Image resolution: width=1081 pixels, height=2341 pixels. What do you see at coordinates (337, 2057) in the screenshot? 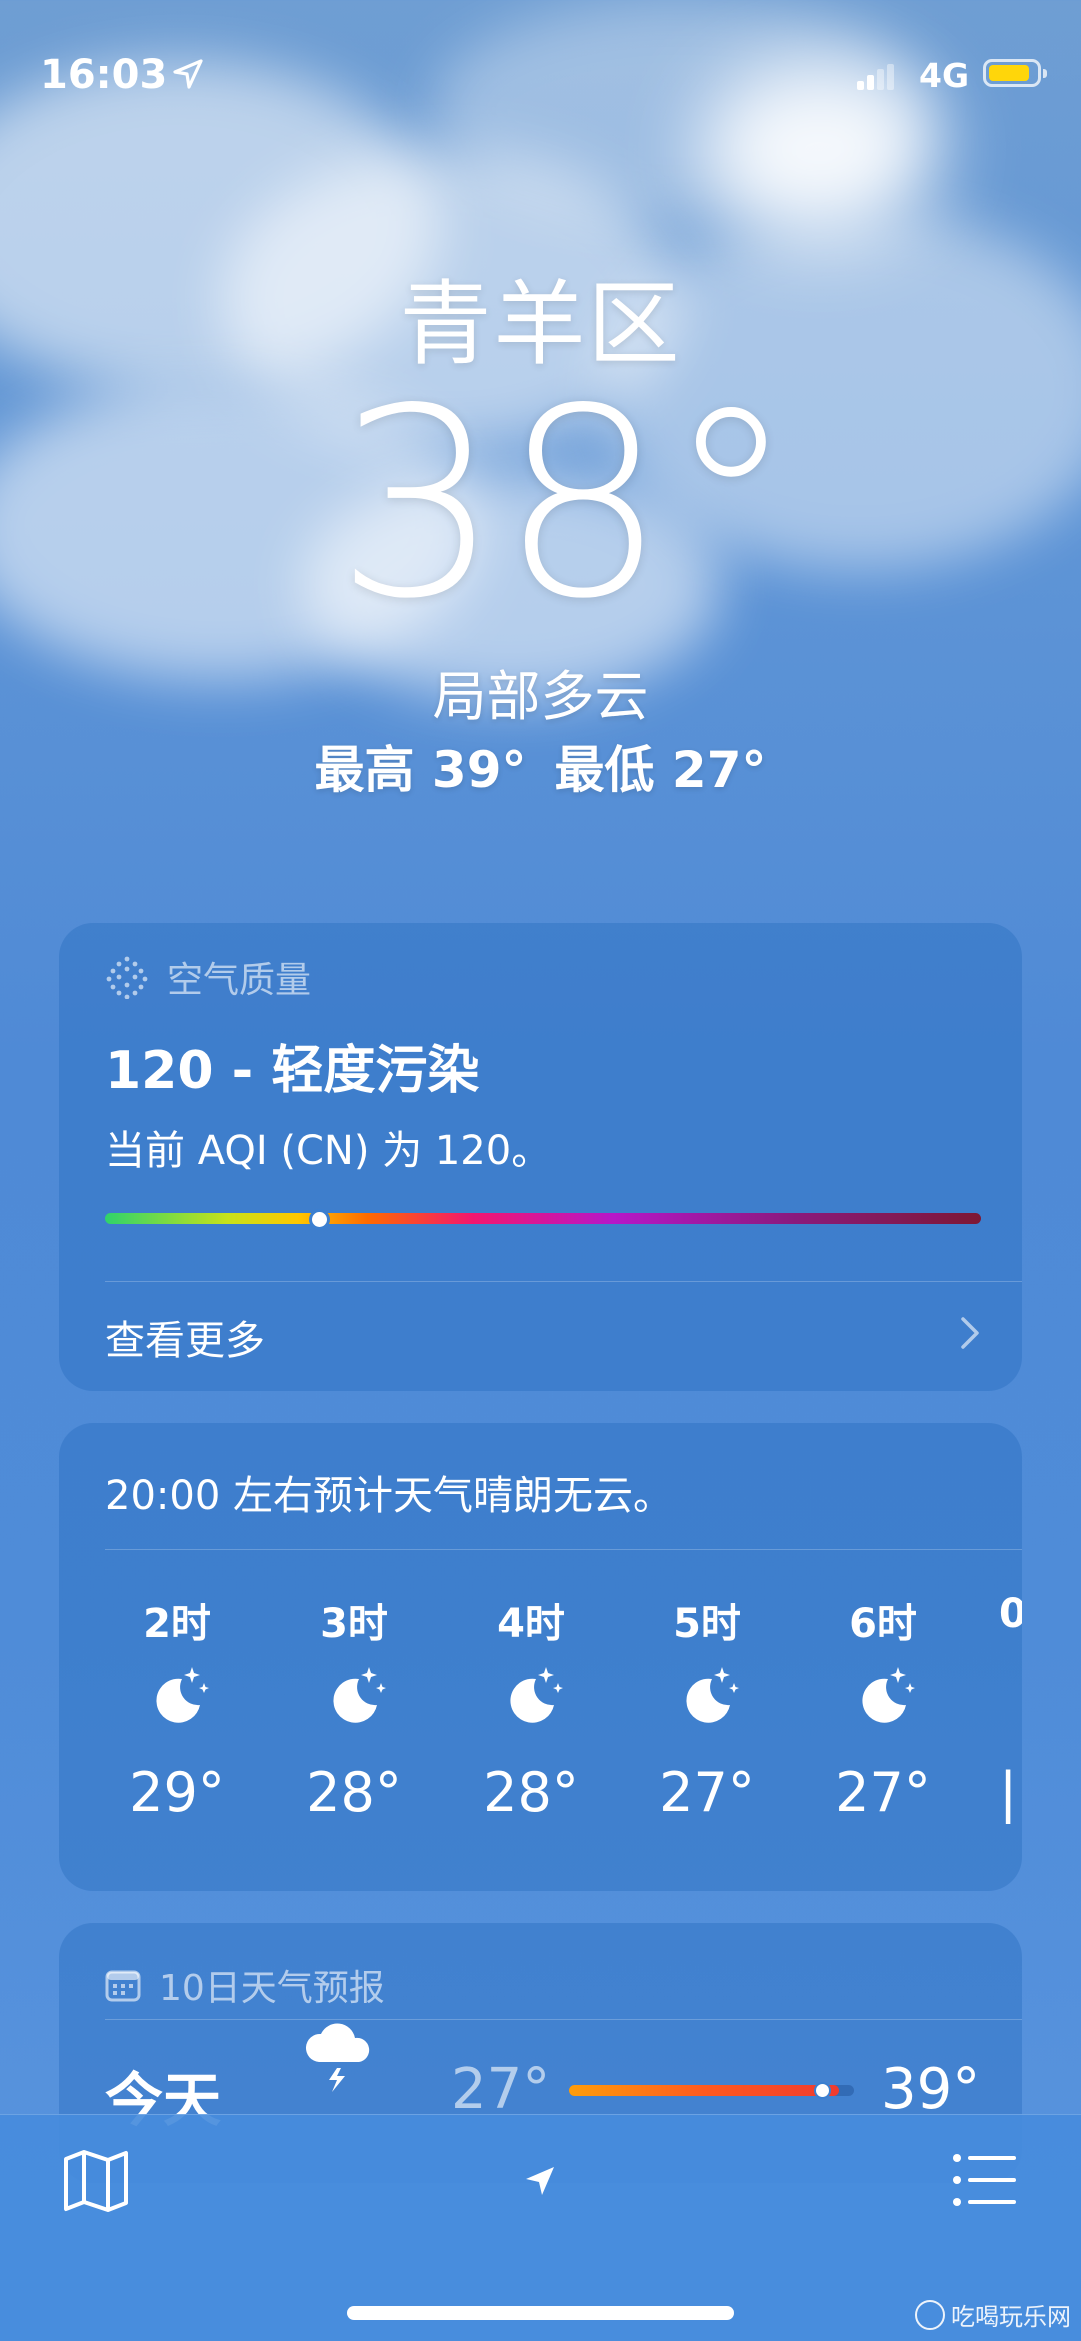
I see `cloud-lightning-icon` at bounding box center [337, 2057].